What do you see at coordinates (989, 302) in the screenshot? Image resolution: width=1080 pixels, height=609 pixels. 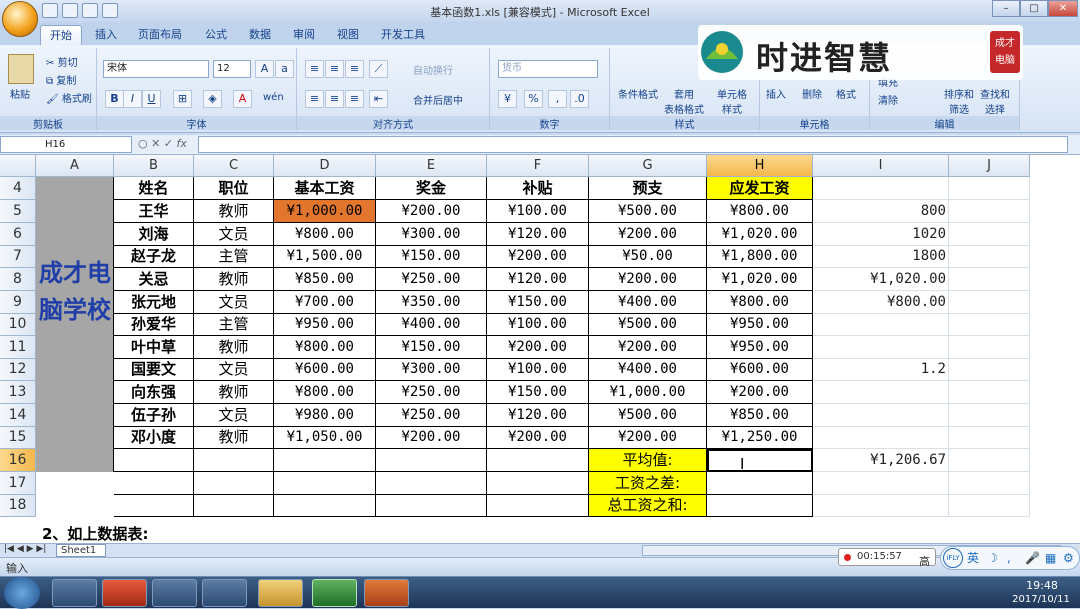 I see `cell-J9` at bounding box center [989, 302].